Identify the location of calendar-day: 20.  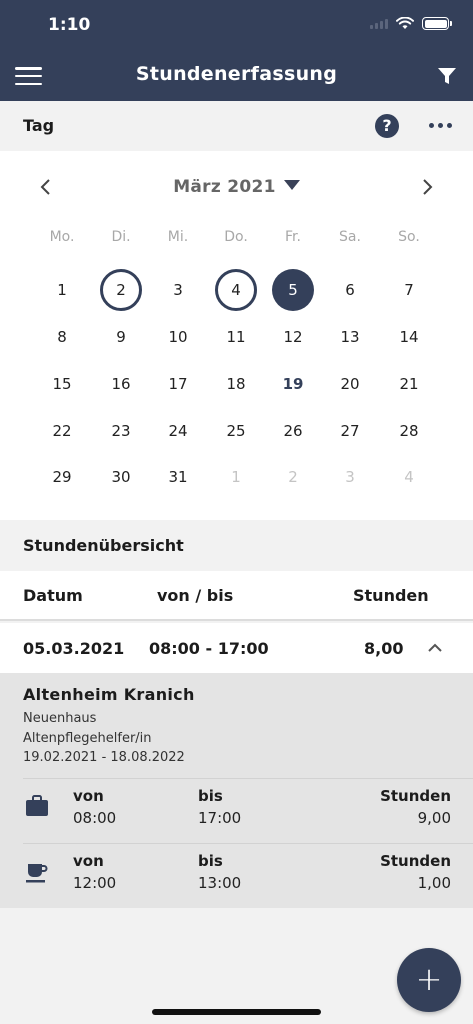
(350, 384).